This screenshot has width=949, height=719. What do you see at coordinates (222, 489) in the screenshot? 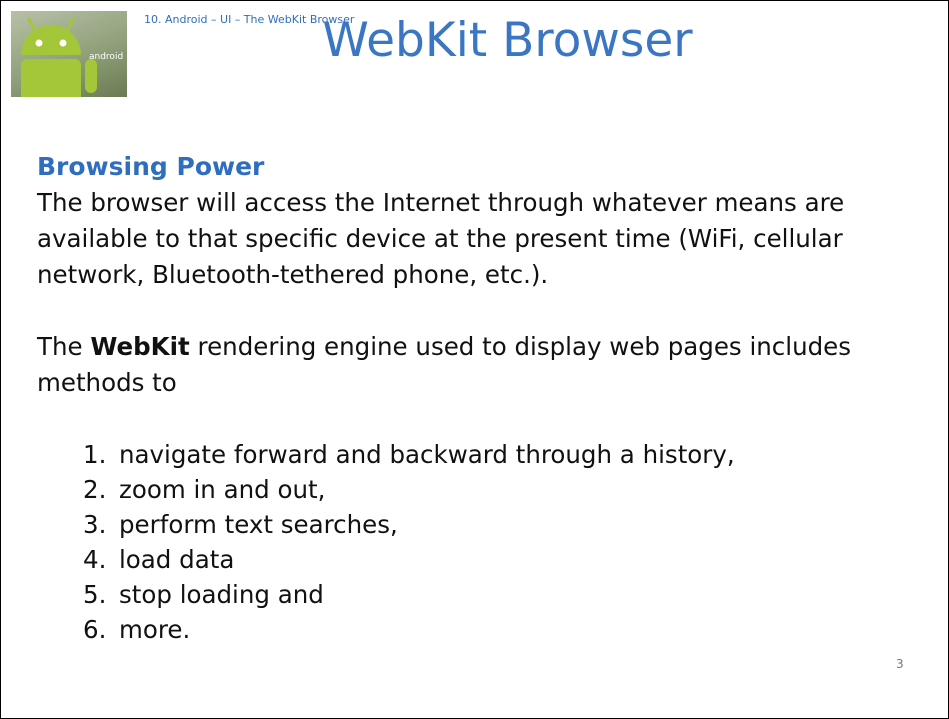
I see `list-text: zoom in and out,` at bounding box center [222, 489].